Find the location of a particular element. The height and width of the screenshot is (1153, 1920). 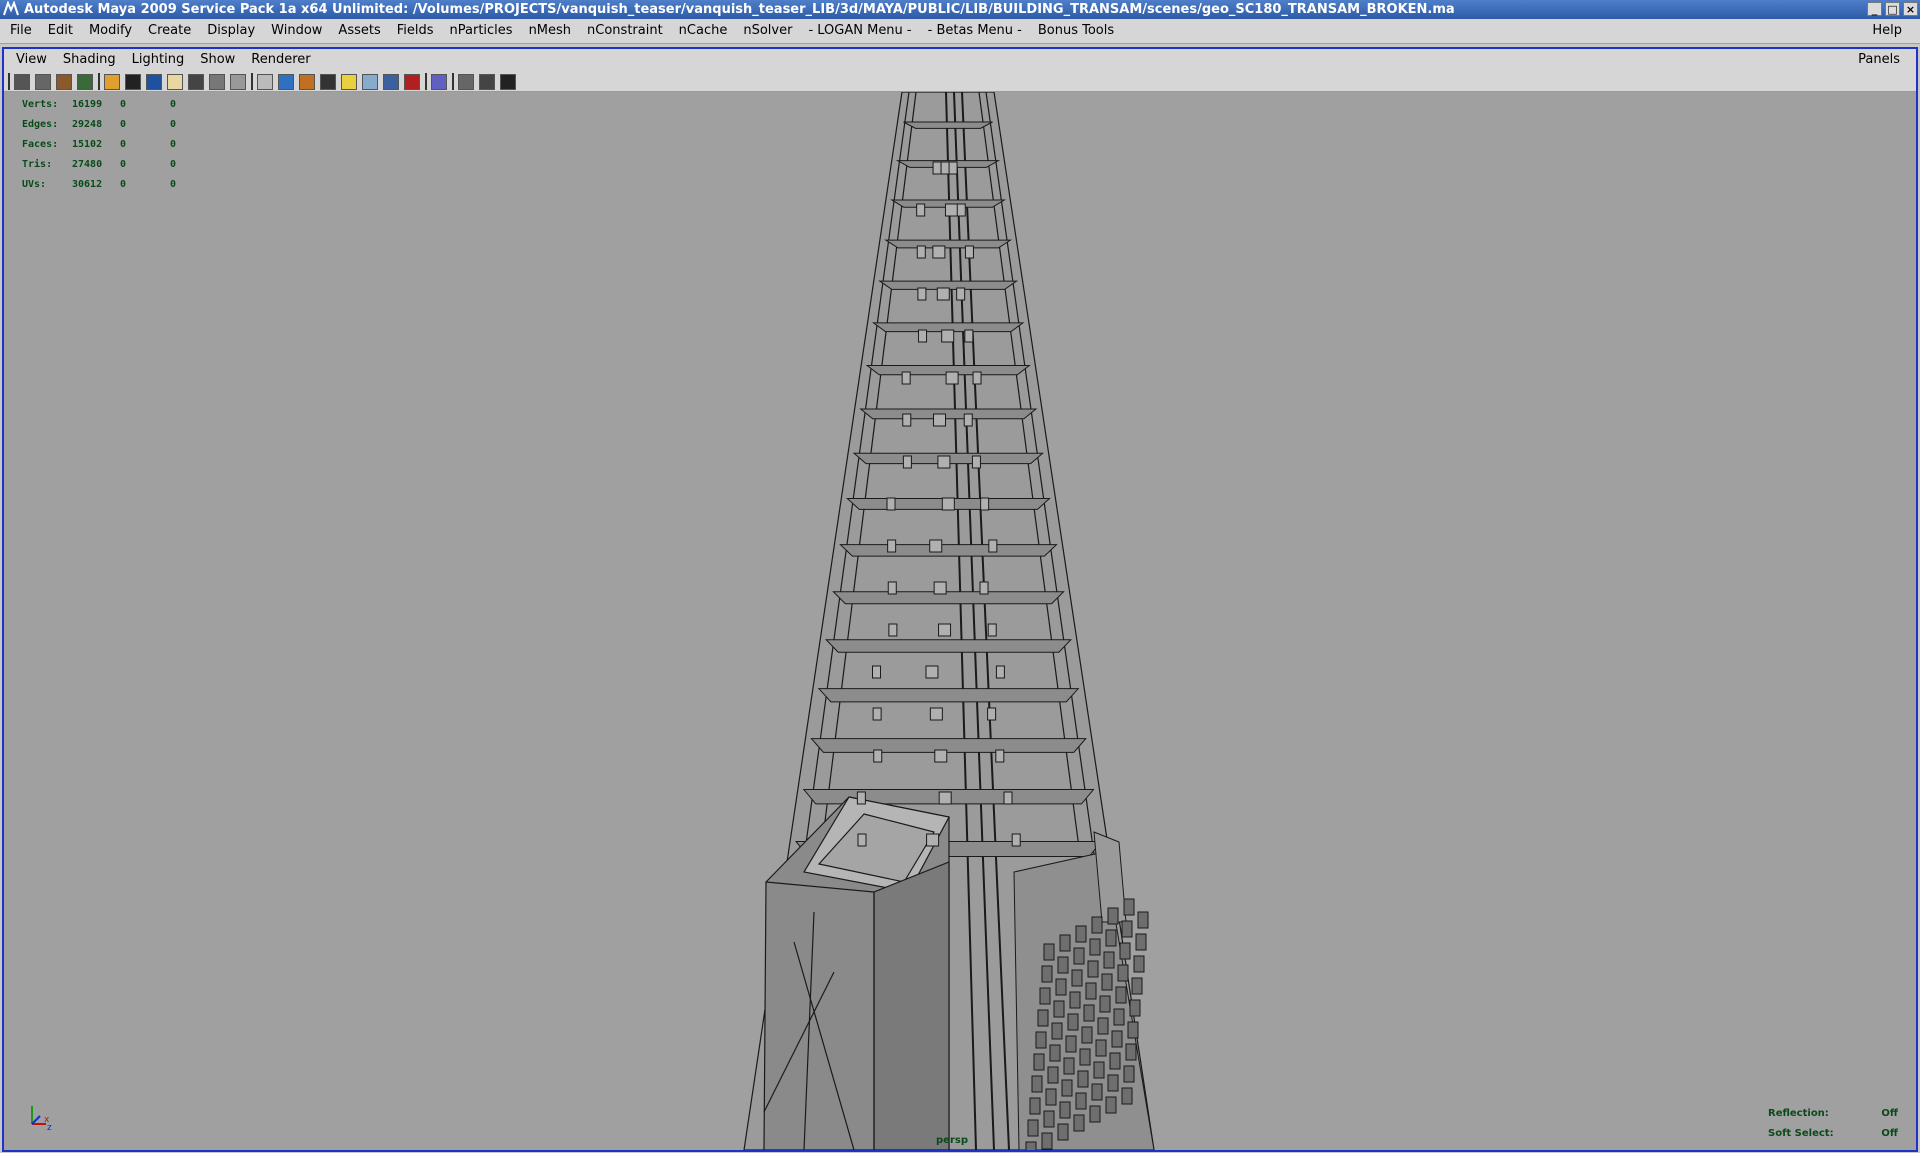

hud-label: Faces: is located at coordinates (40, 144).